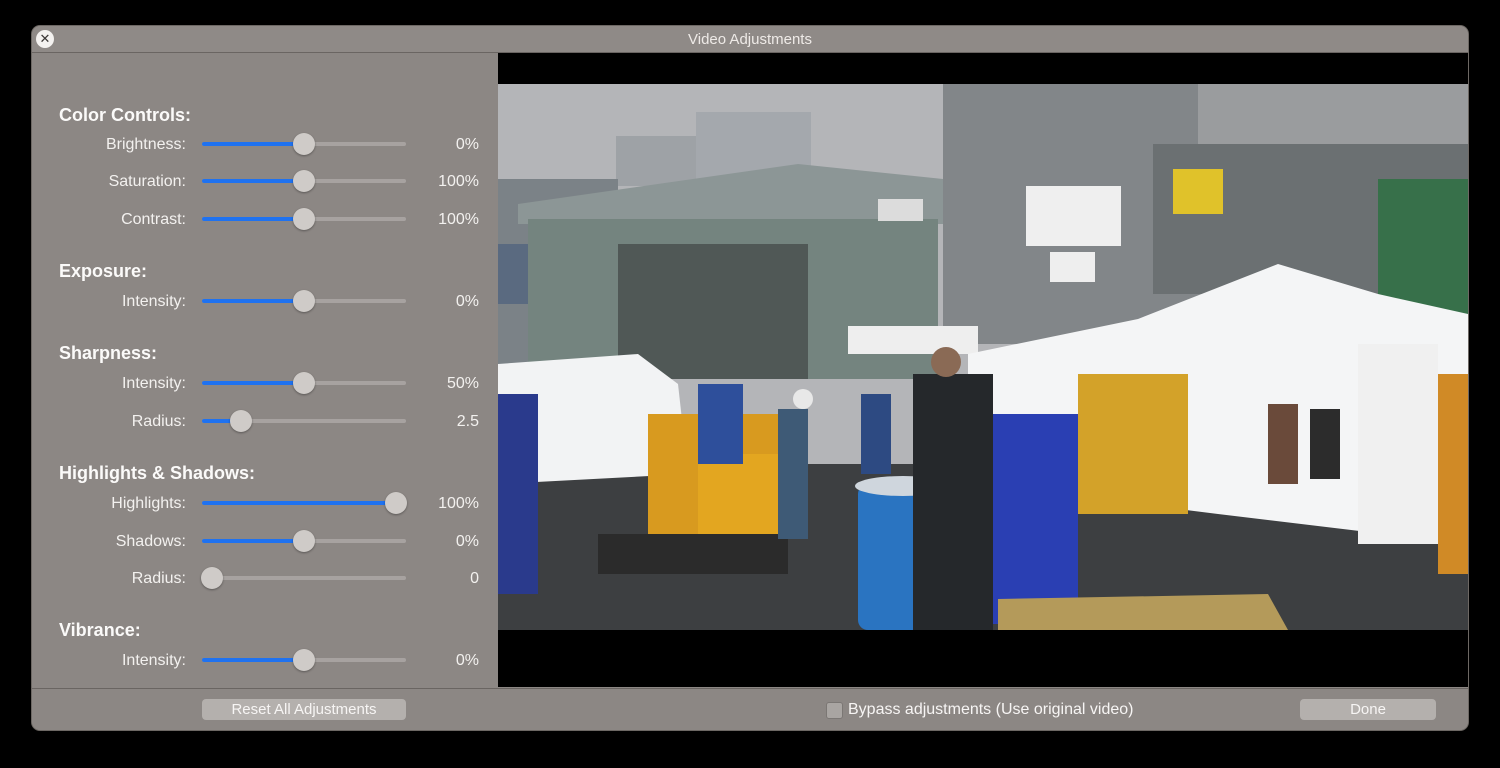 The width and height of the screenshot is (1500, 768). Describe the element at coordinates (100, 630) in the screenshot. I see `section-title: Vibrance:` at that location.